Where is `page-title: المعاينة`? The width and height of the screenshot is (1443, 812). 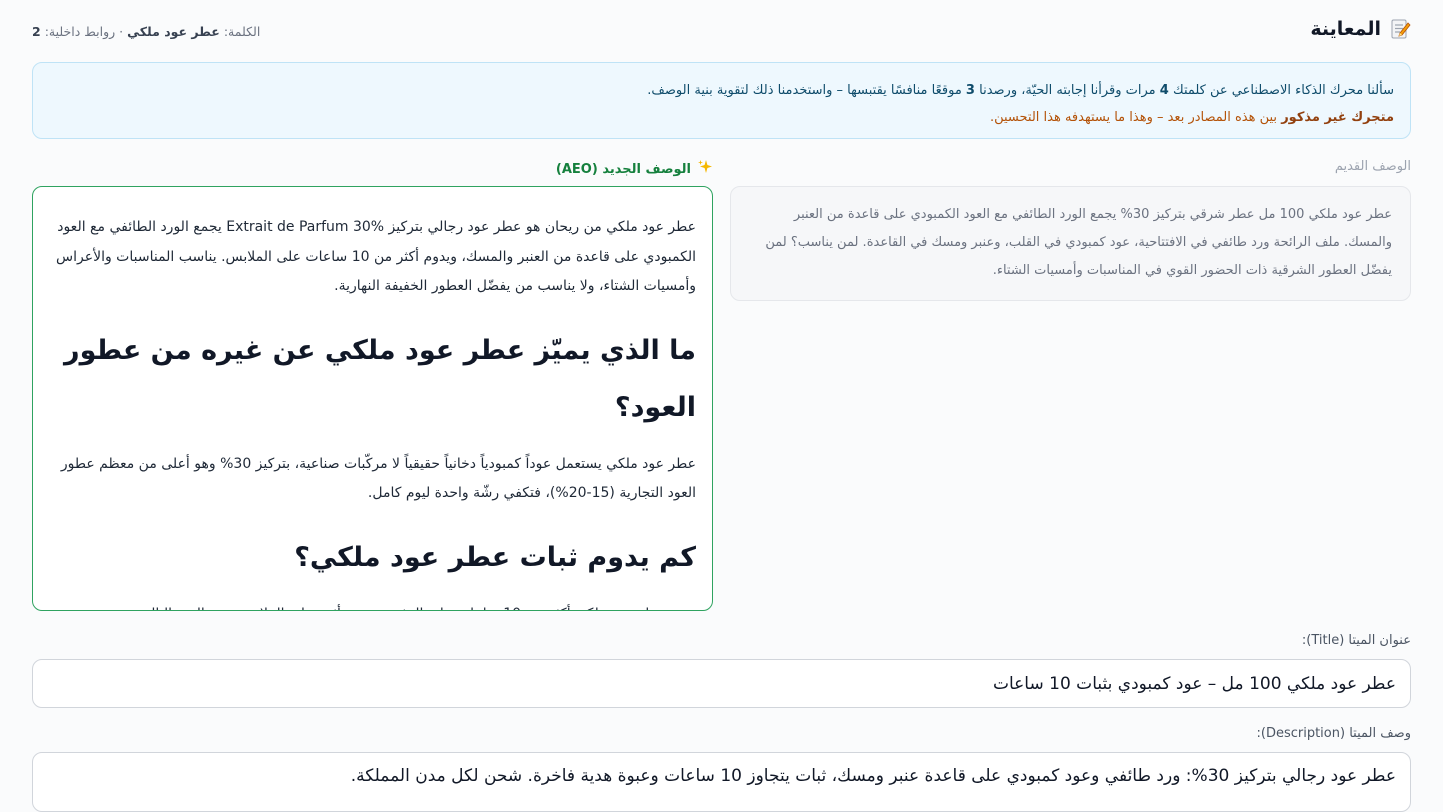 page-title: المعاينة is located at coordinates (1345, 29).